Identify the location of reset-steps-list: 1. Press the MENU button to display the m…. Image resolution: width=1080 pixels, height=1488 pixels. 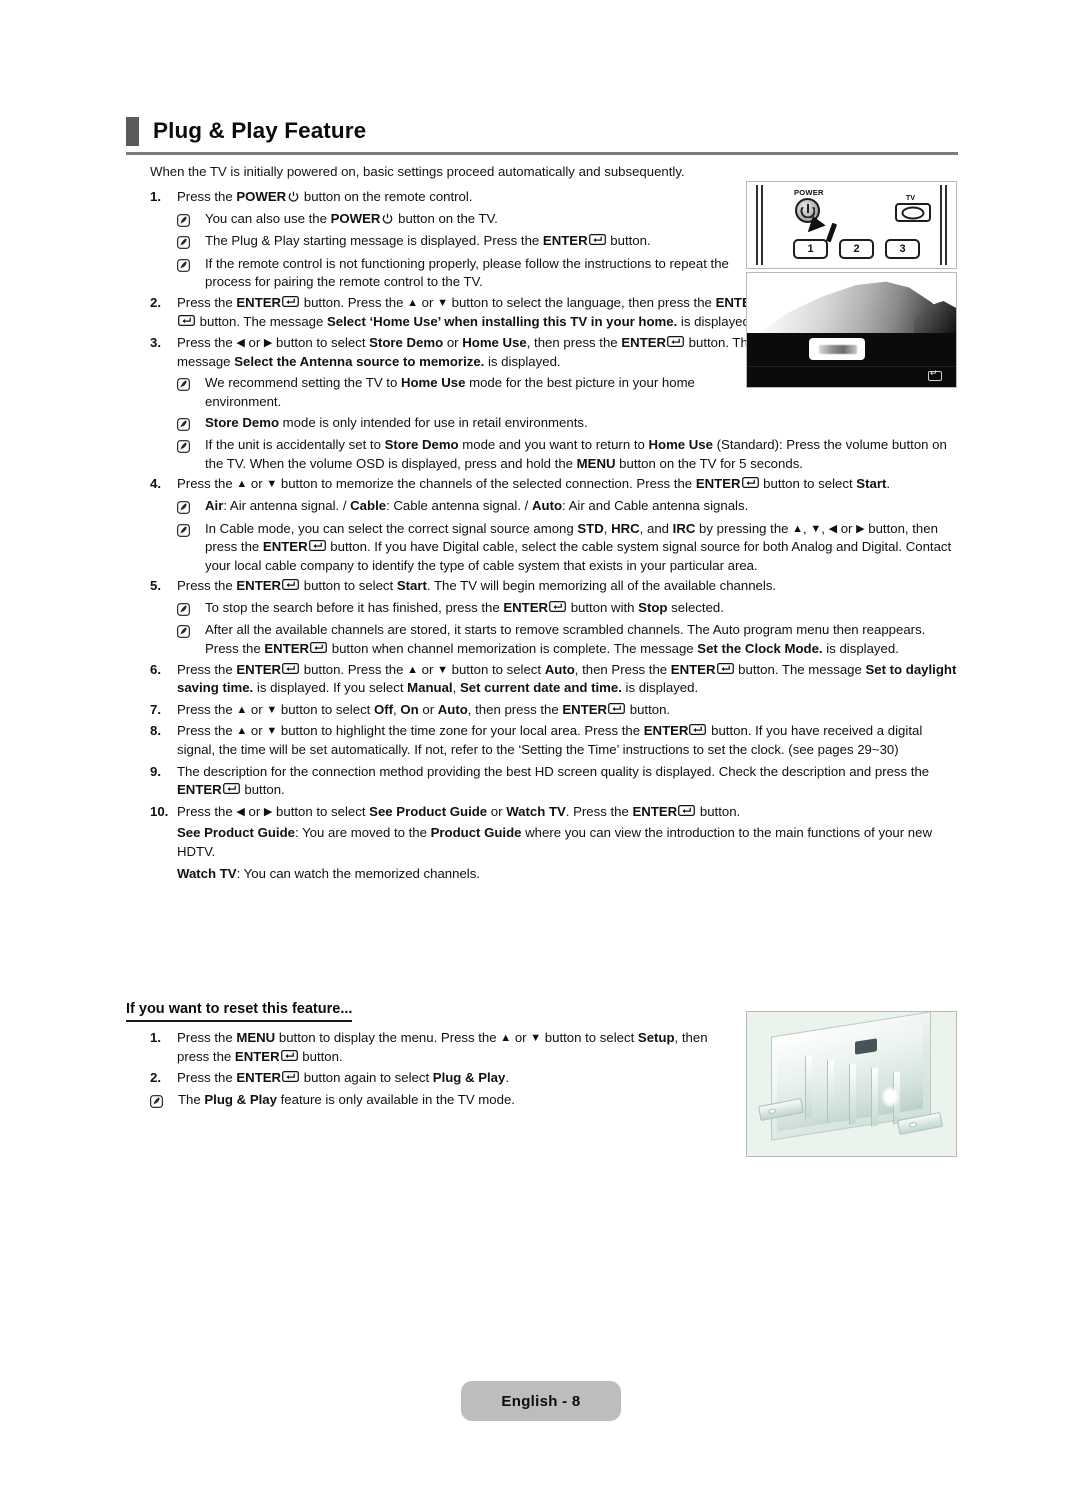
(440, 1070).